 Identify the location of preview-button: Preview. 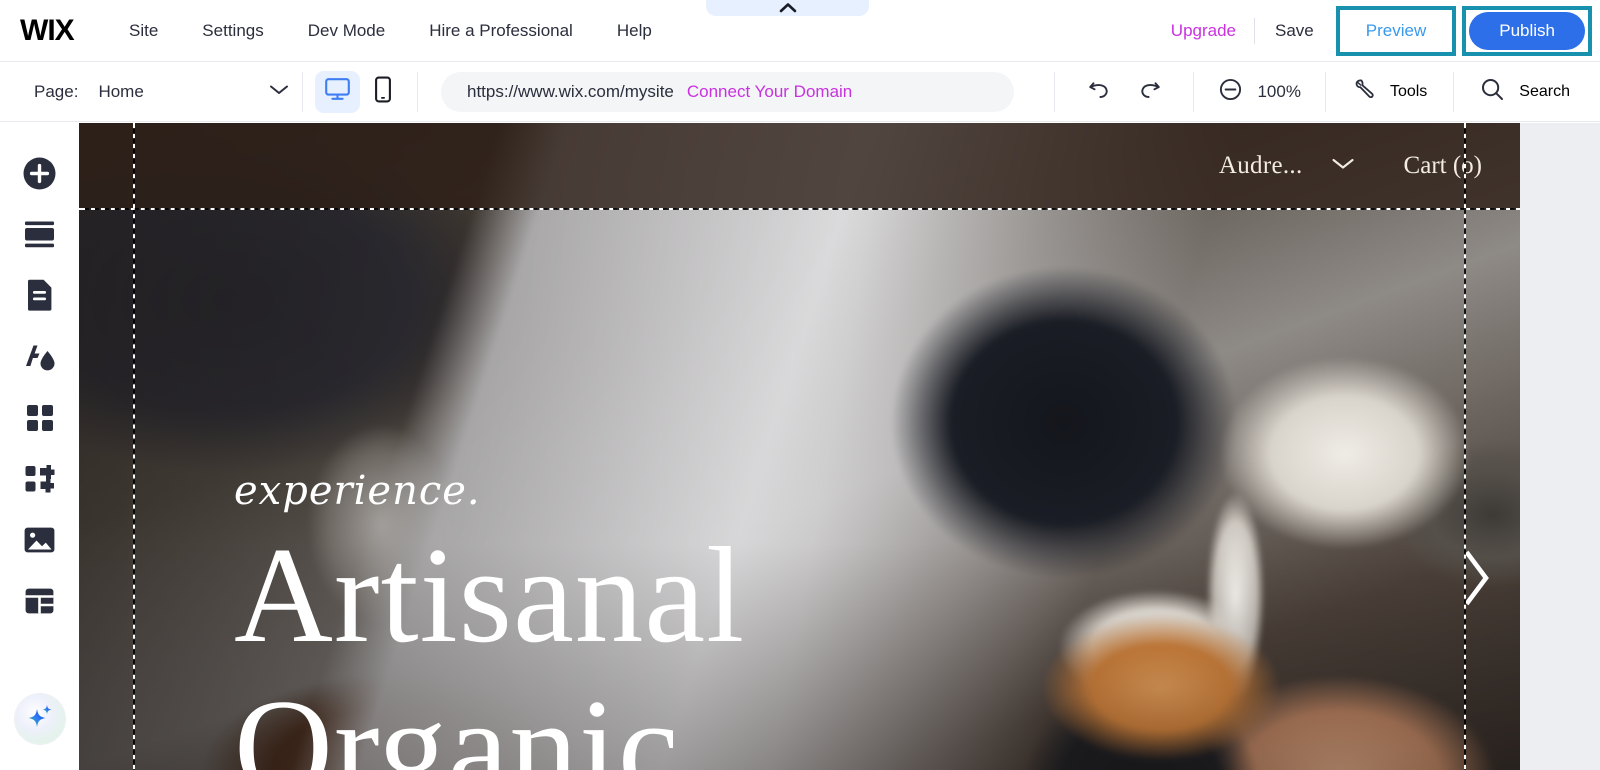
(1396, 30).